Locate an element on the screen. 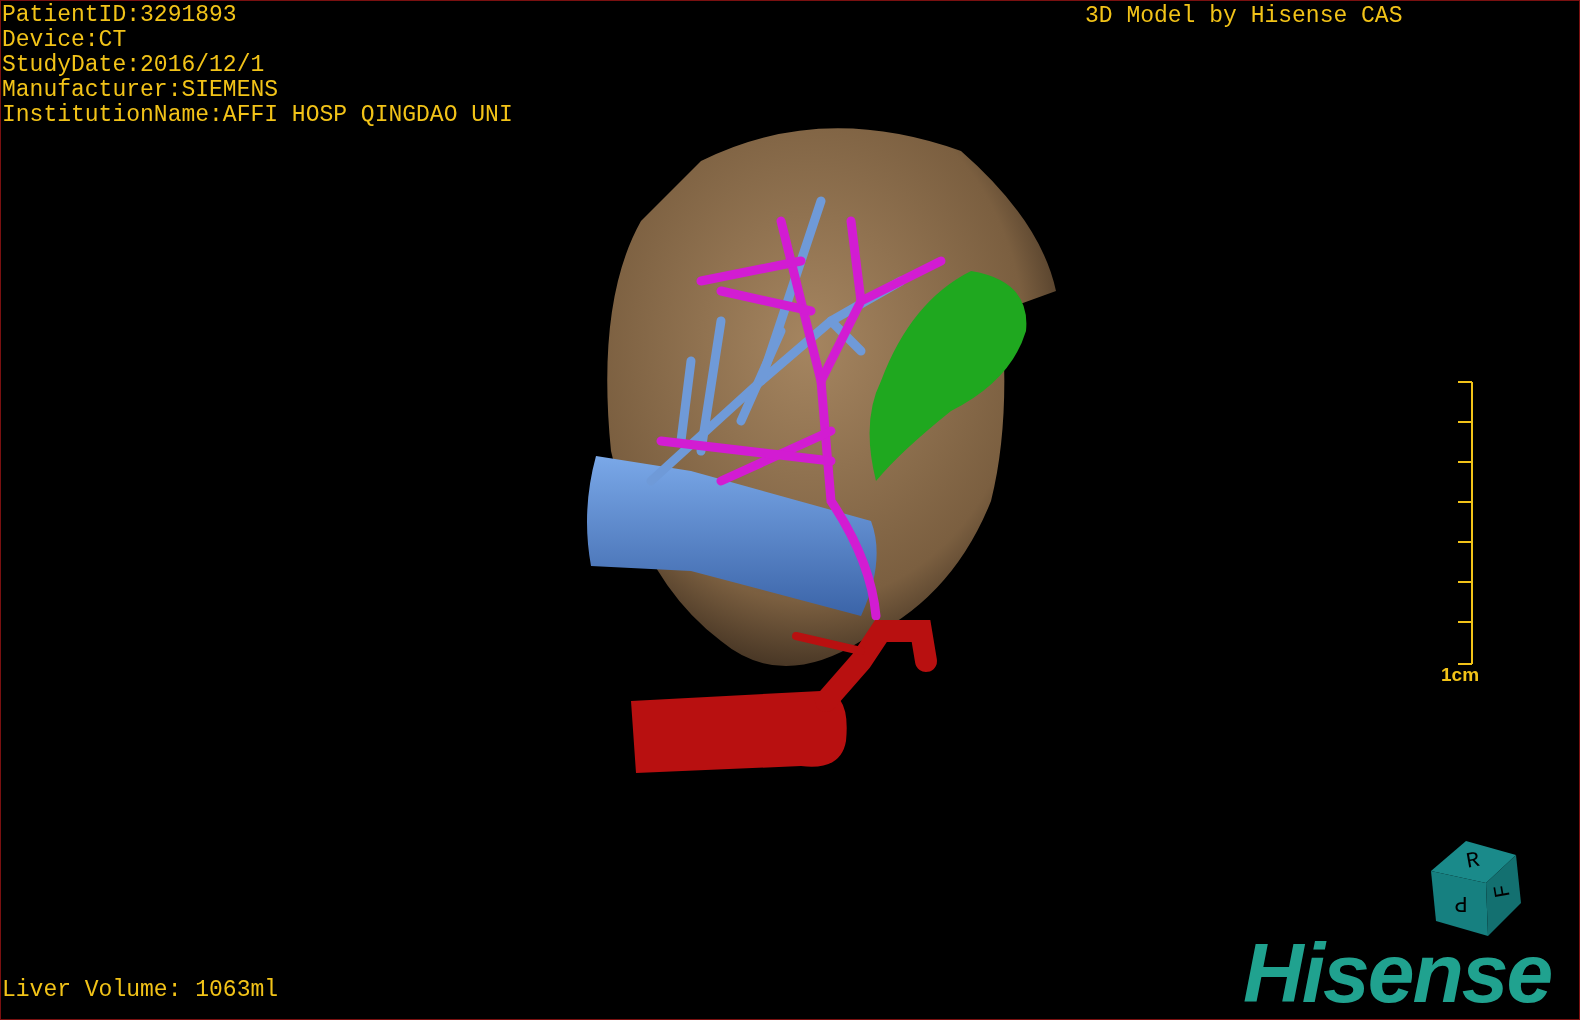 The height and width of the screenshot is (1020, 1580). patient-info-line: Device:CT is located at coordinates (65, 40).